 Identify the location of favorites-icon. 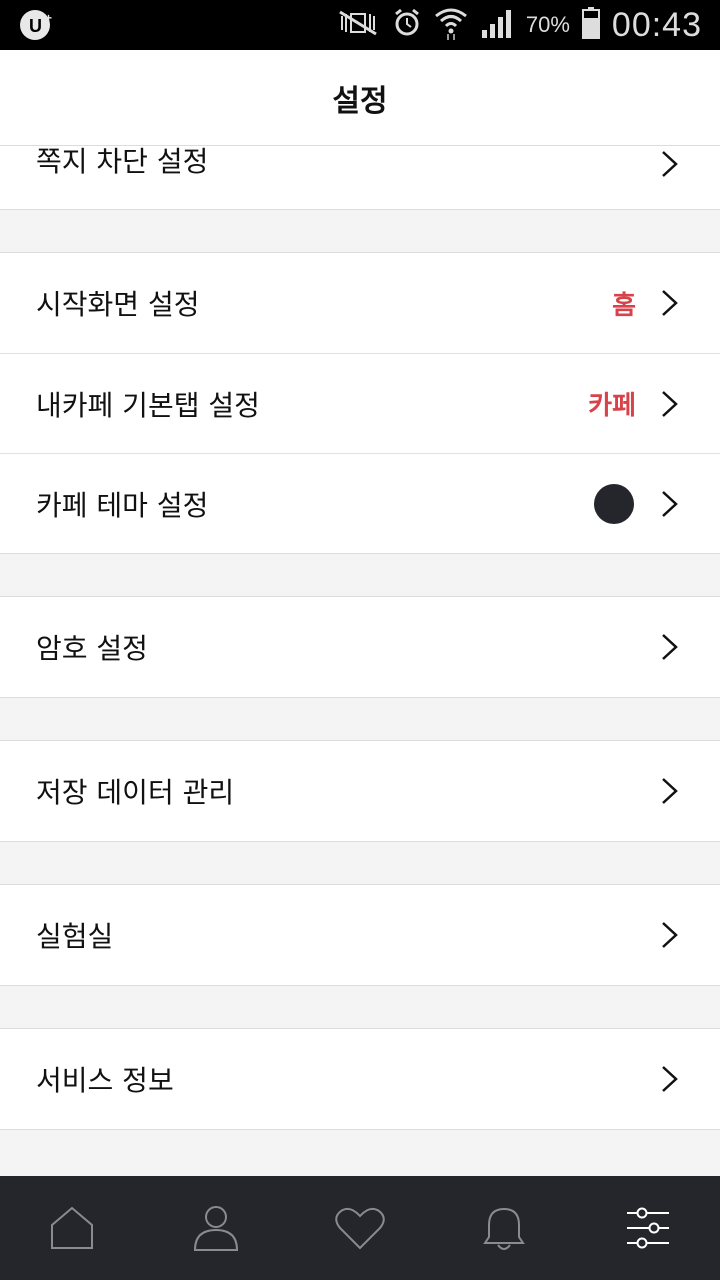
(360, 1228).